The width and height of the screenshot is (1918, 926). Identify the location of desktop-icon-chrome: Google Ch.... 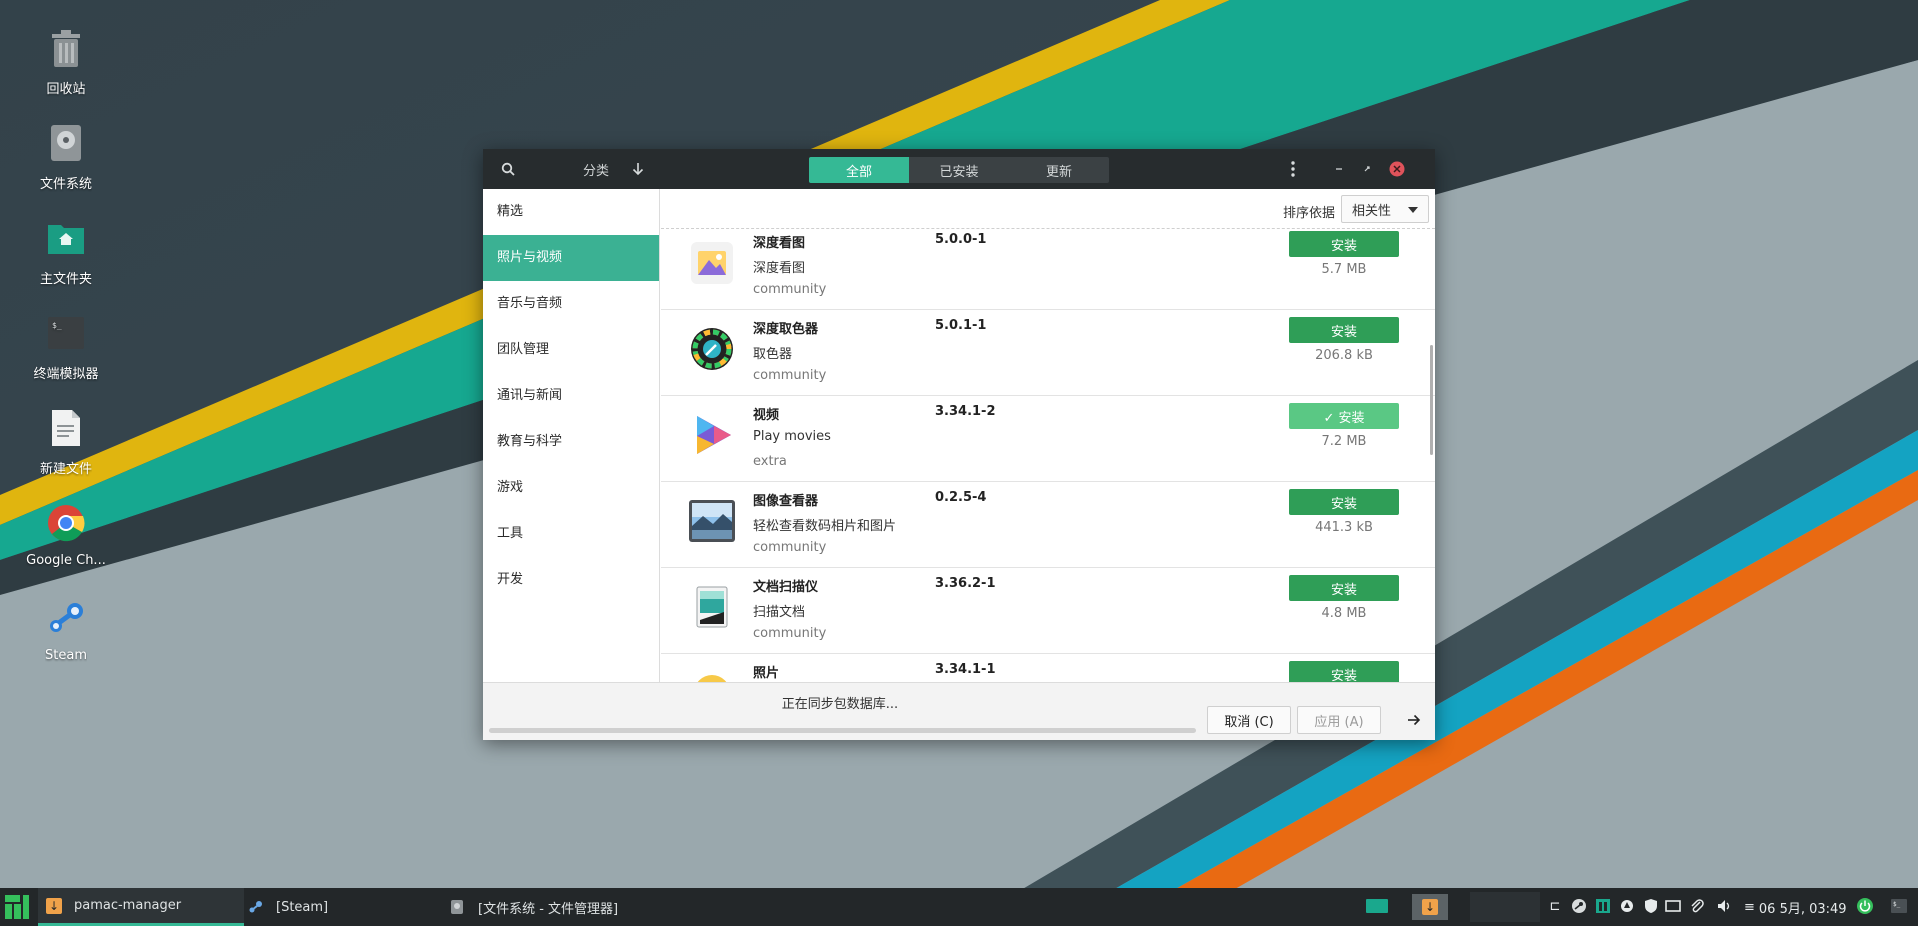
(66, 533).